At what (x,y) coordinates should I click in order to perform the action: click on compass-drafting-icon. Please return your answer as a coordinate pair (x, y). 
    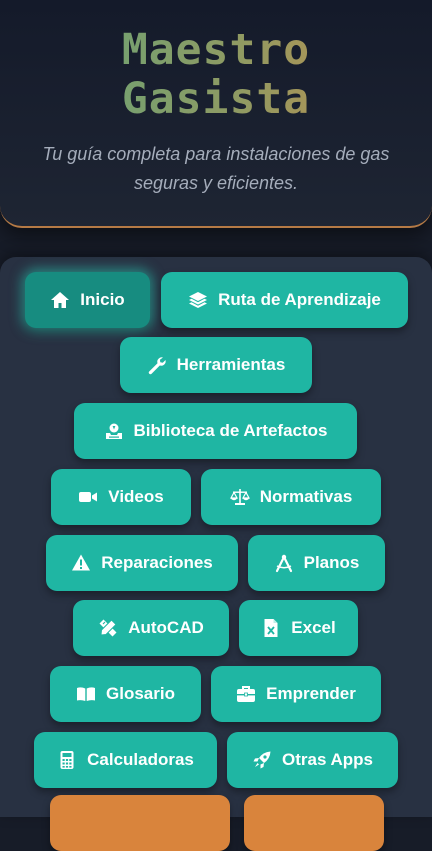
    Looking at the image, I should click on (284, 563).